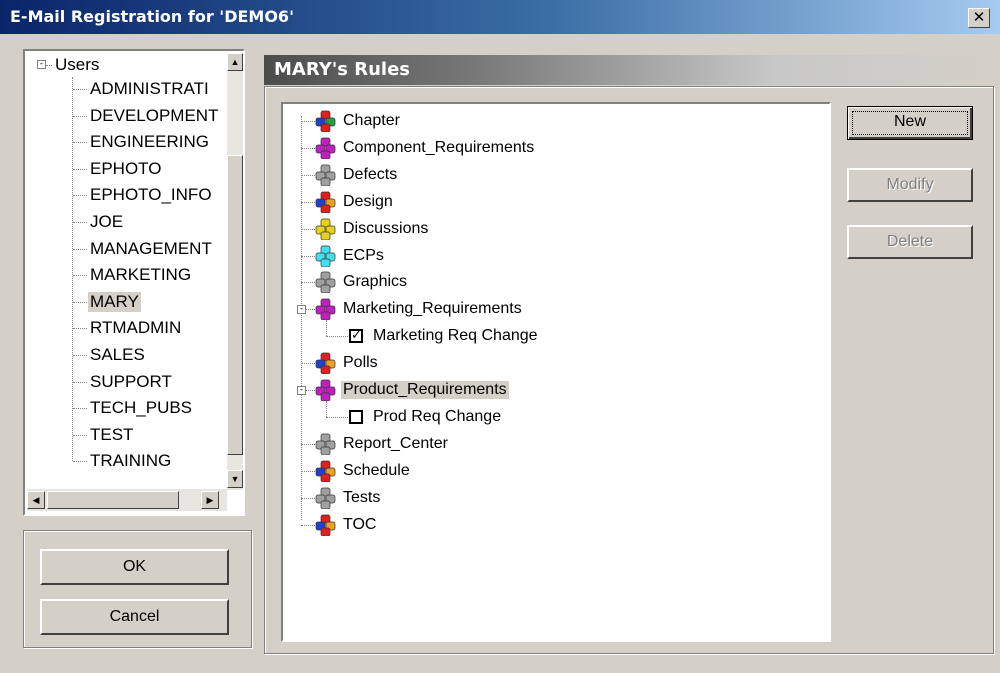  What do you see at coordinates (385, 229) in the screenshot?
I see `rule-item: Discussions` at bounding box center [385, 229].